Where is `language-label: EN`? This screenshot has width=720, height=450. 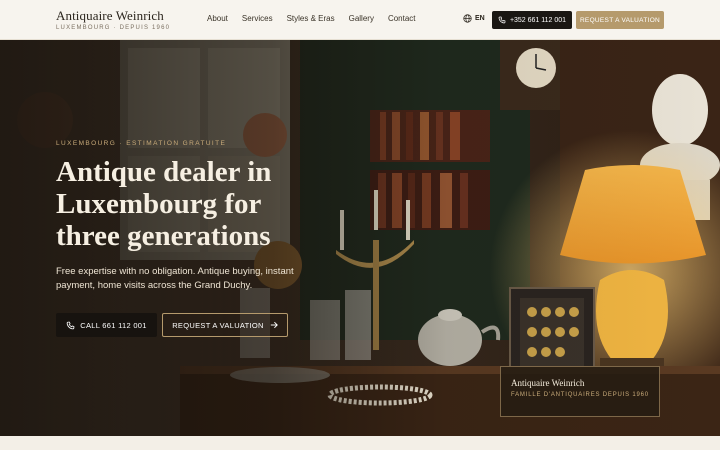 language-label: EN is located at coordinates (480, 18).